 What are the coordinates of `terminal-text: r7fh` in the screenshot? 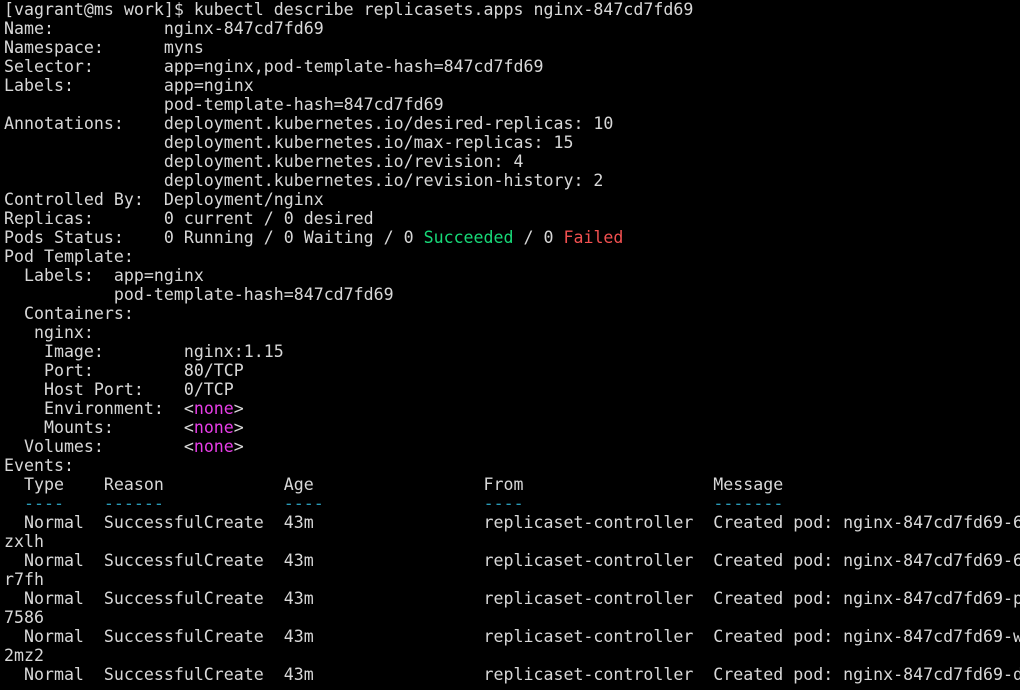 It's located at (24, 579).